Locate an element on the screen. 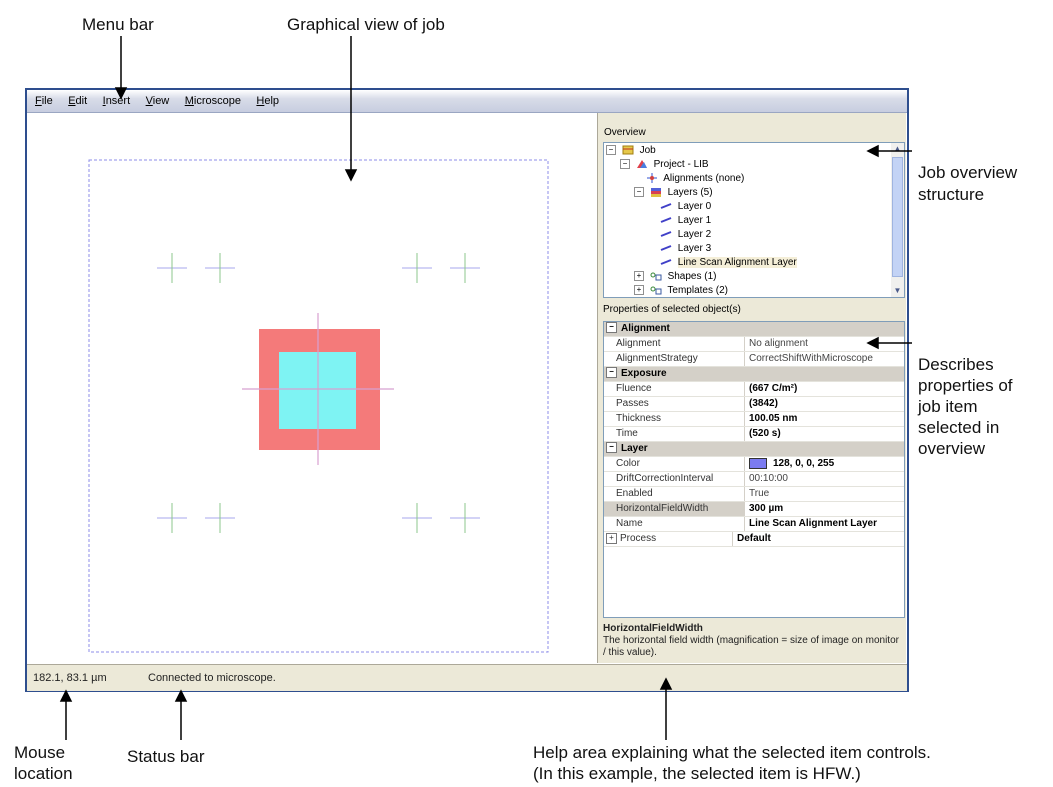 Image resolution: width=1053 pixels, height=787 pixels. property-name: AlignmentStrategy is located at coordinates (674, 359).